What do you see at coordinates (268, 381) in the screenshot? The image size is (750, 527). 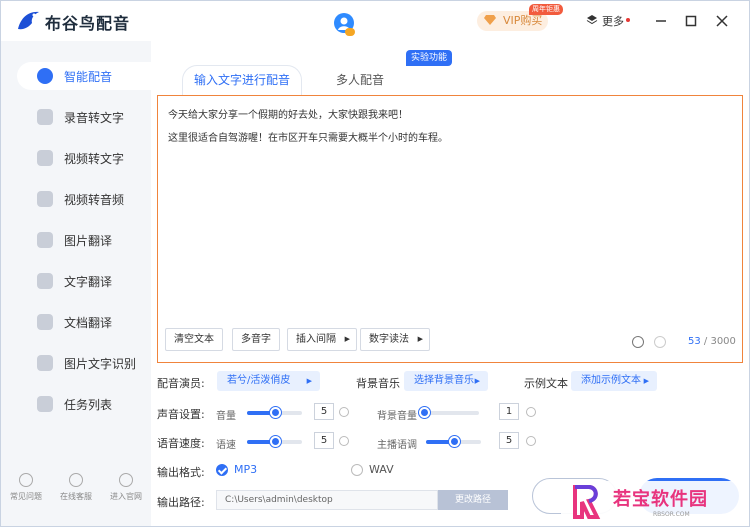 I see `voice-select: 若兮/活泼俏皮 ▶` at bounding box center [268, 381].